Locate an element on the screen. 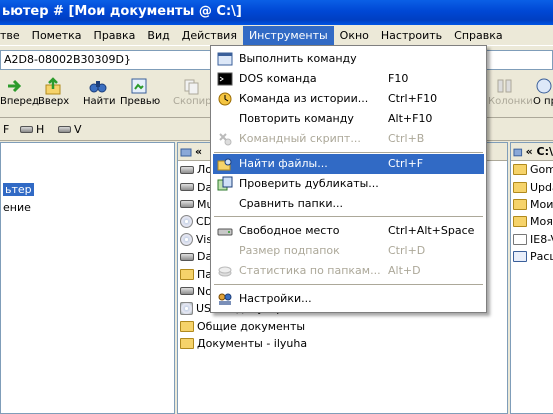 The image size is (553, 414). up-button: Вверх is located at coordinates (54, 96).